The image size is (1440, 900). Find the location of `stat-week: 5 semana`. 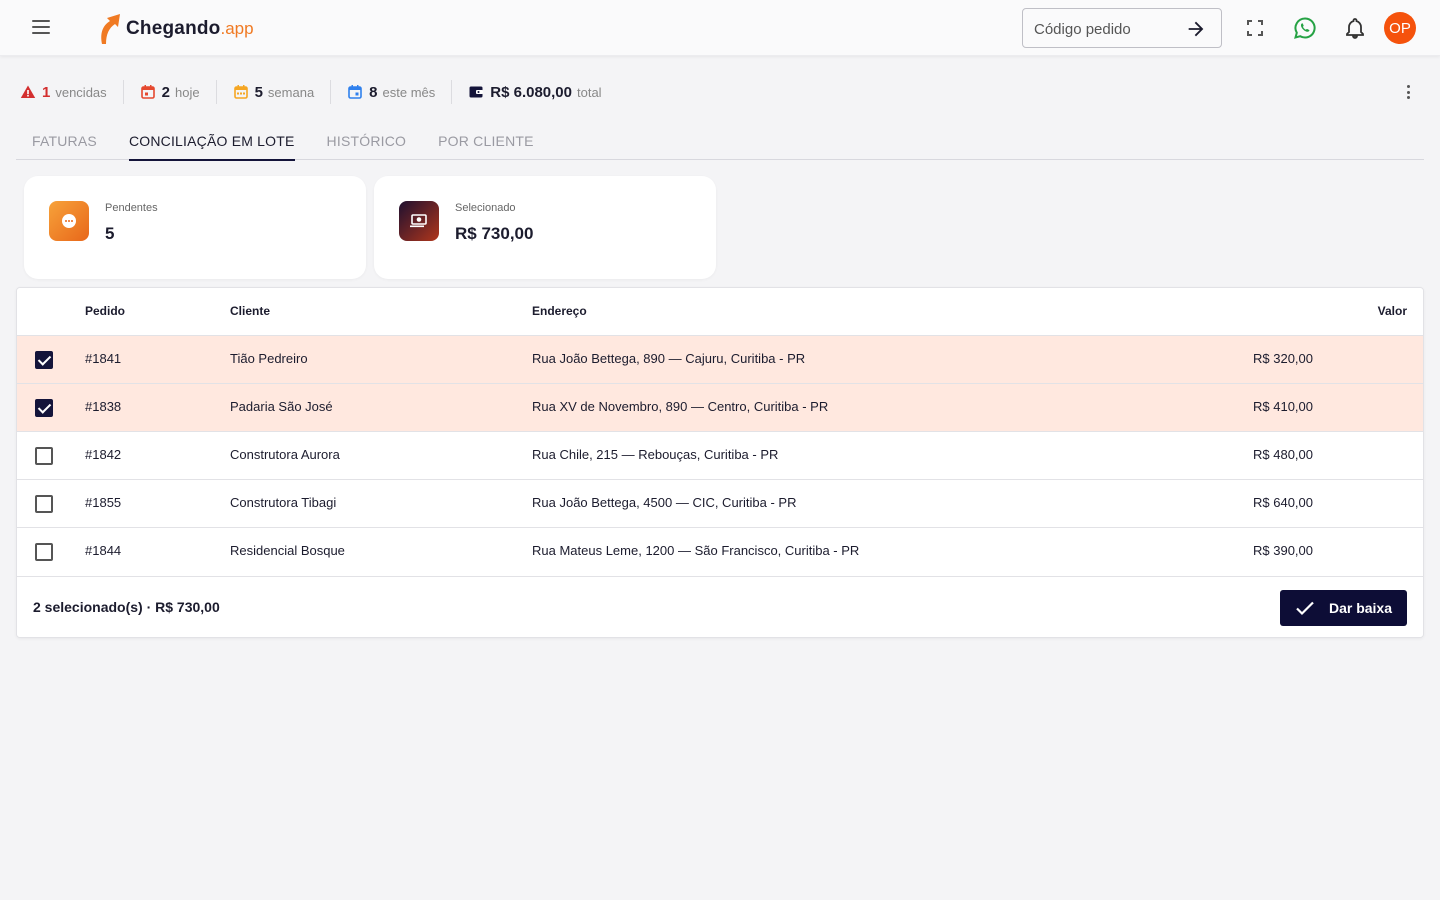

stat-week: 5 semana is located at coordinates (282, 92).